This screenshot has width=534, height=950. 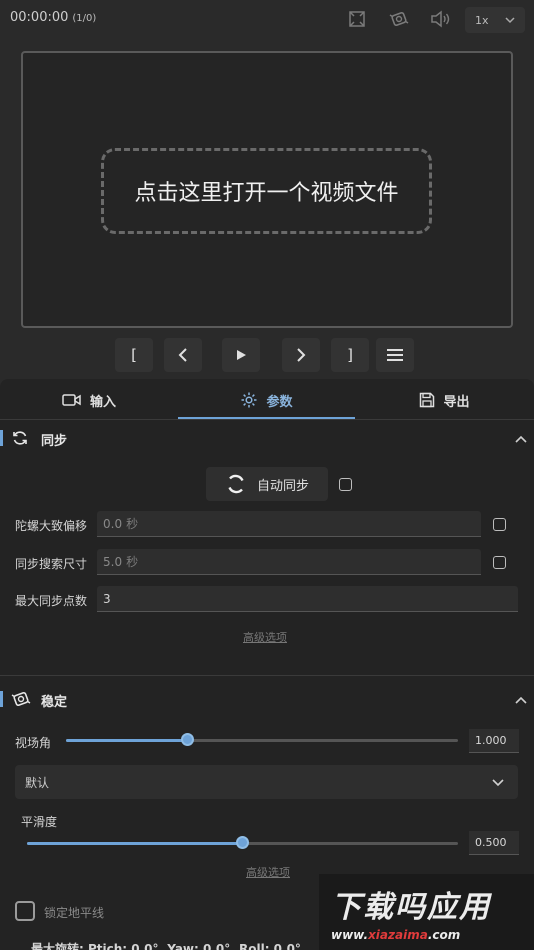 I want to click on next-frame-button, so click(x=301, y=355).